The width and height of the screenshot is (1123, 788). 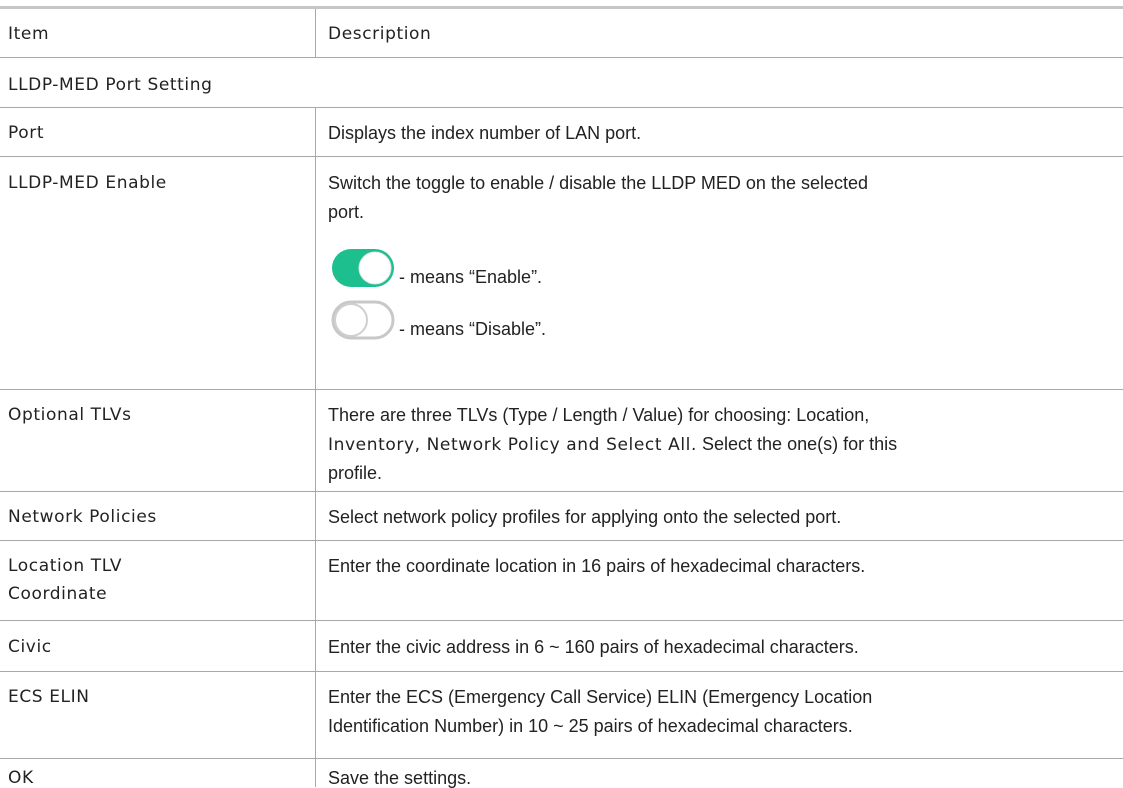 I want to click on toggle-off-example: - means “Disable”., so click(x=437, y=320).